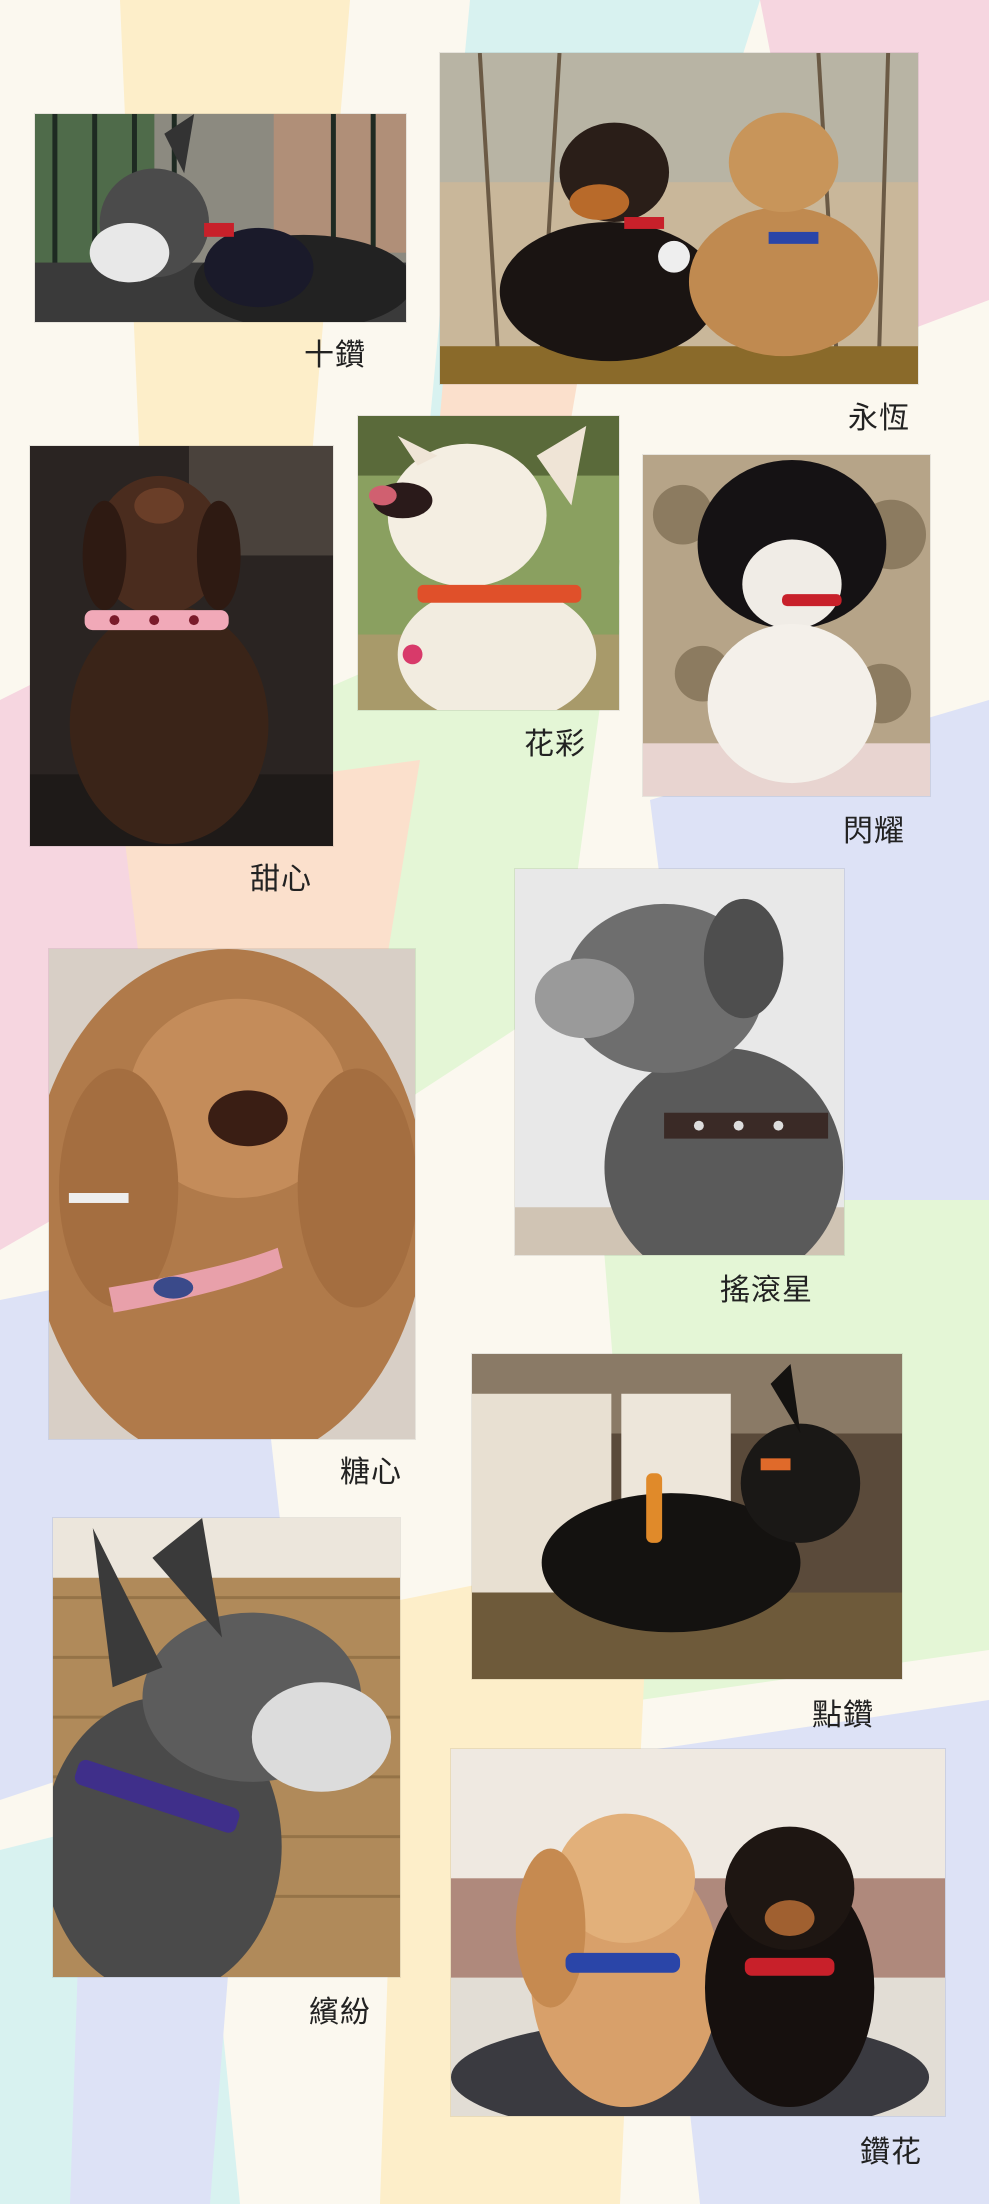 The image size is (989, 2204). What do you see at coordinates (226, 1747) in the screenshot?
I see `photo-binfen` at bounding box center [226, 1747].